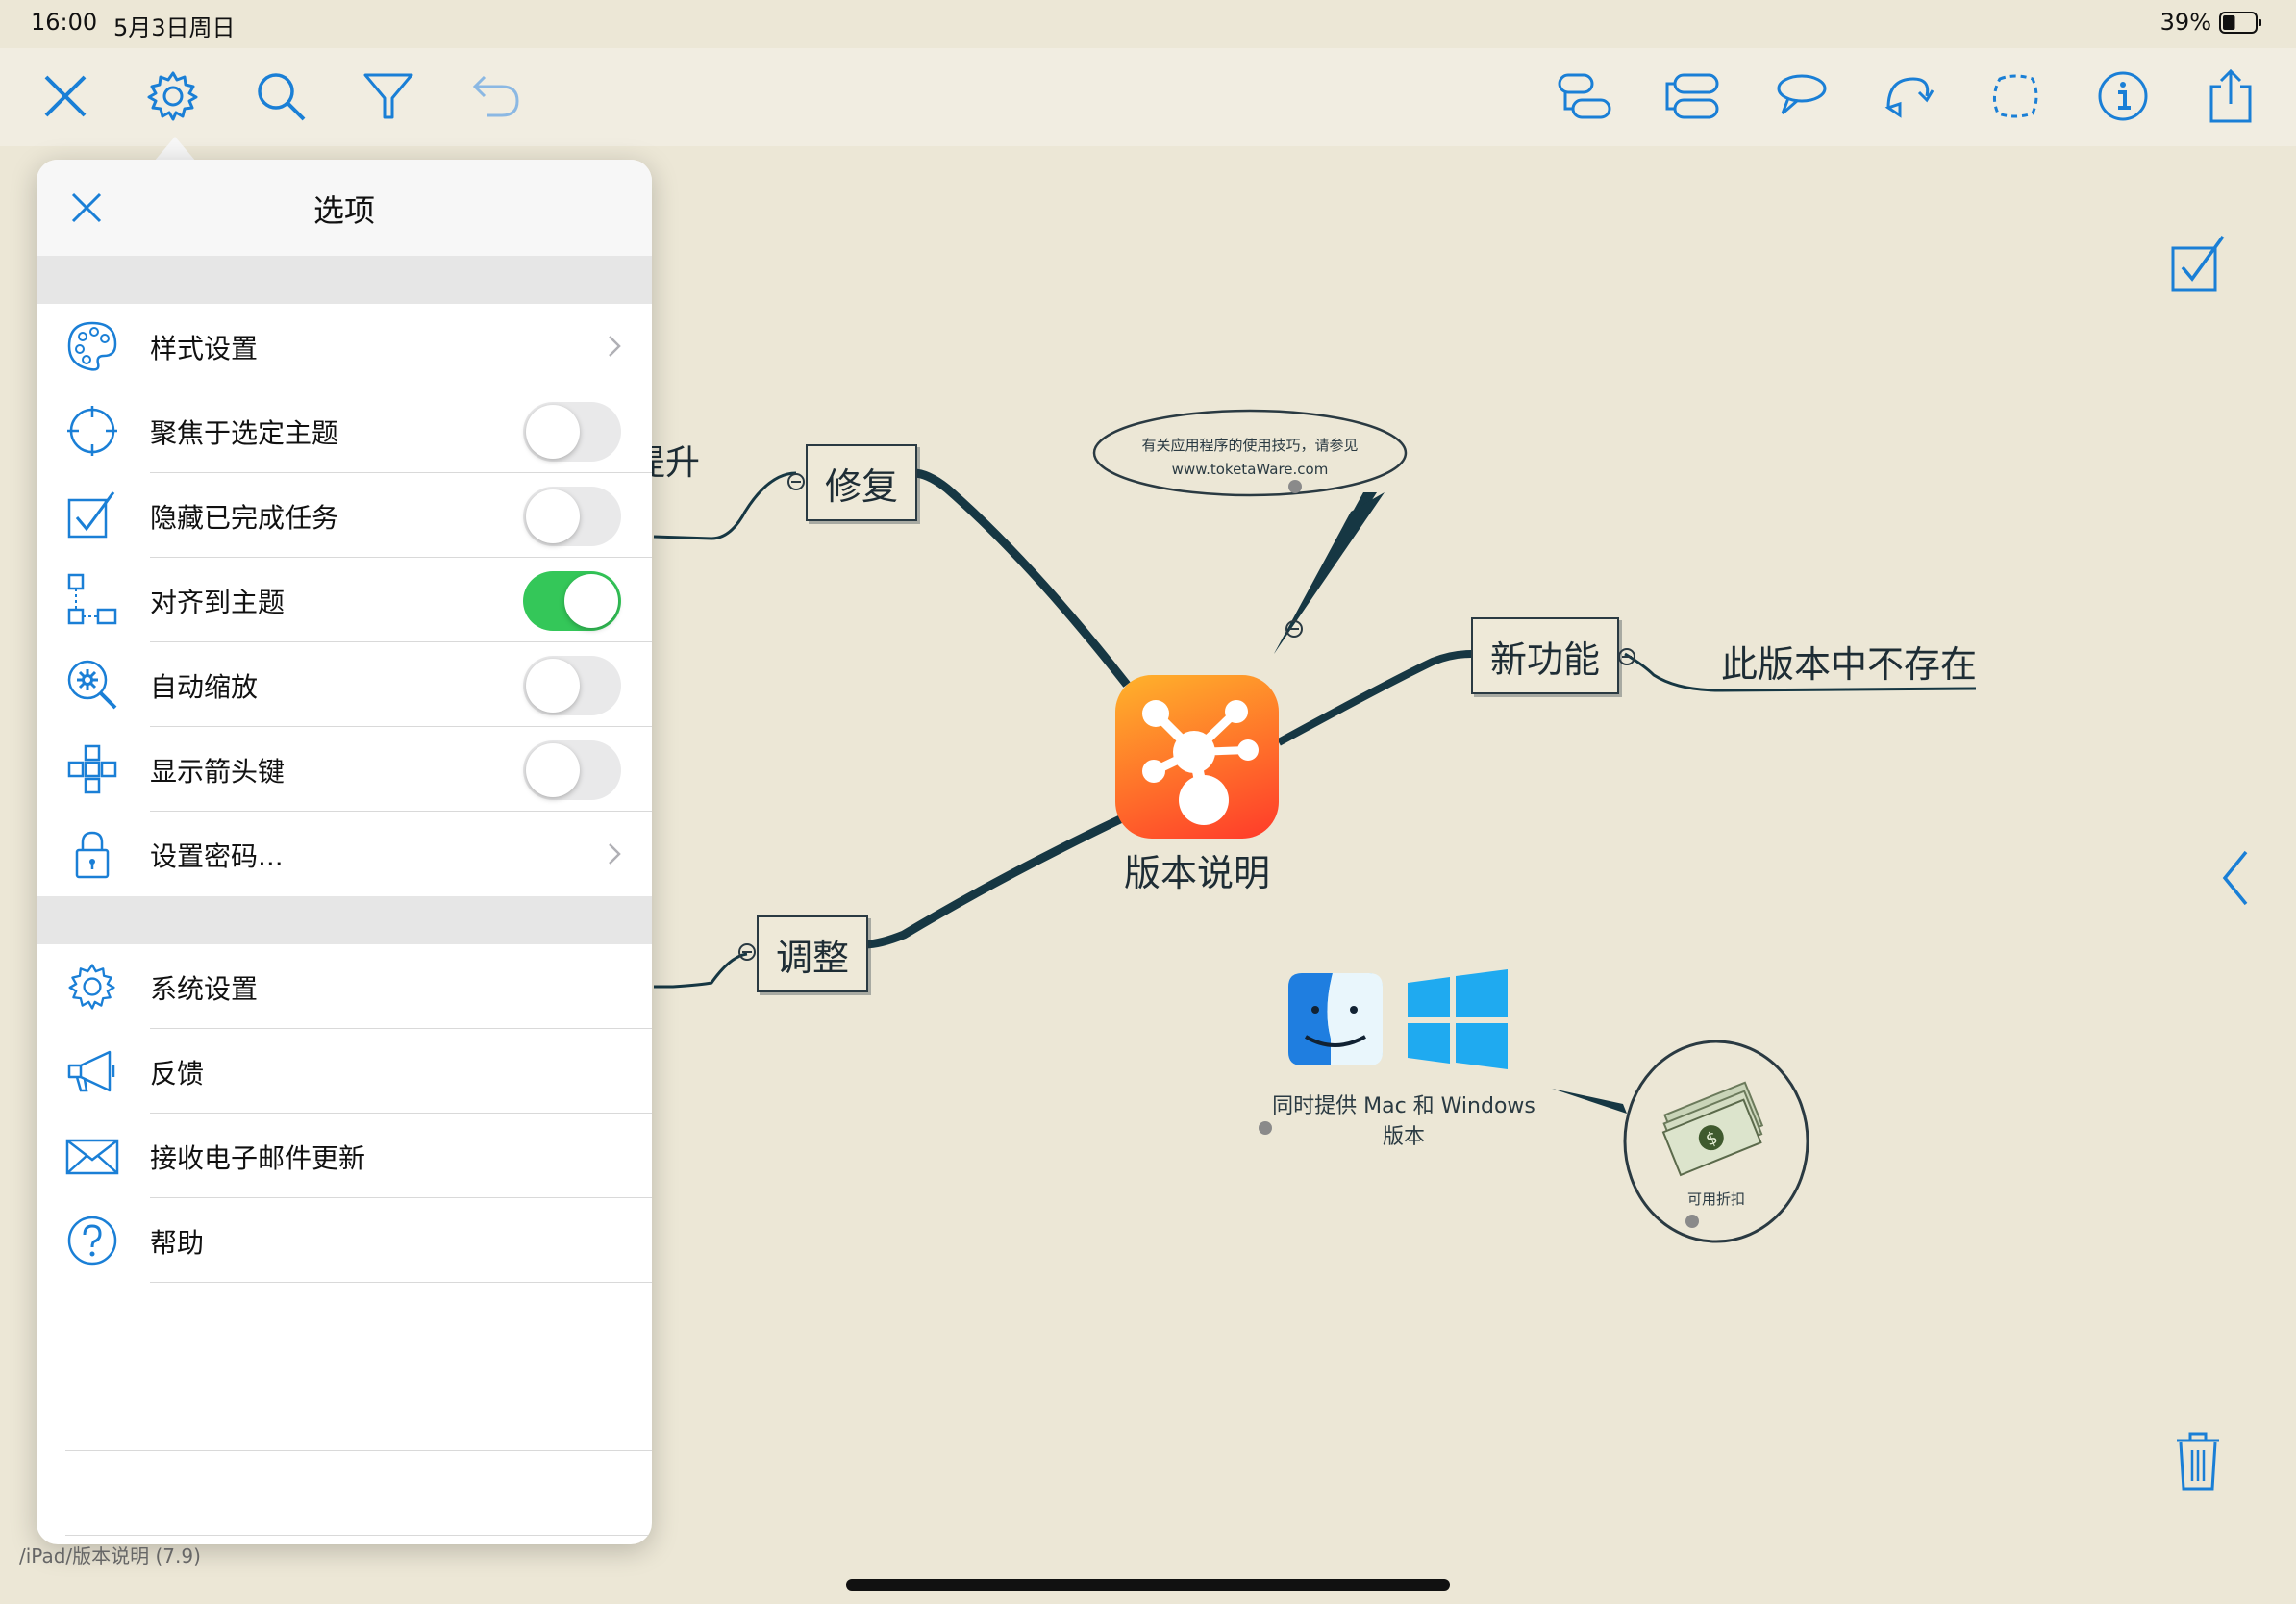 Image resolution: width=2296 pixels, height=1604 pixels. What do you see at coordinates (177, 1243) in the screenshot?
I see `row-label: 帮助` at bounding box center [177, 1243].